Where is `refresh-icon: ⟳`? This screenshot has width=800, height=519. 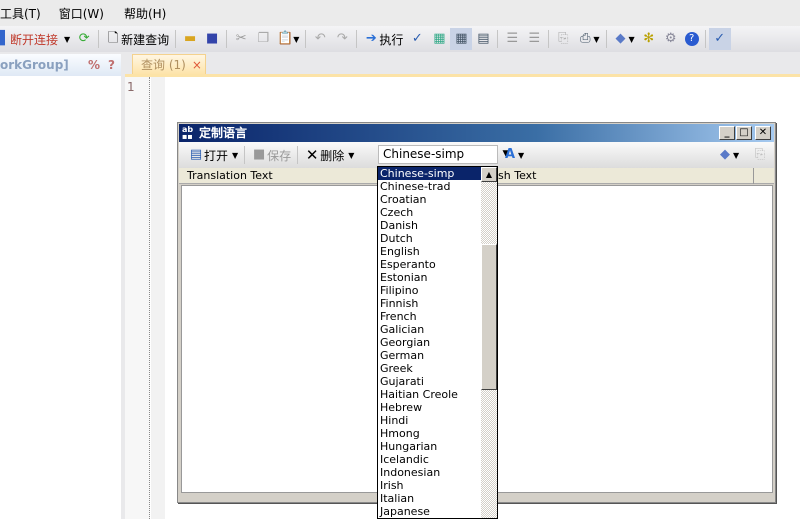 refresh-icon: ⟳ is located at coordinates (84, 38).